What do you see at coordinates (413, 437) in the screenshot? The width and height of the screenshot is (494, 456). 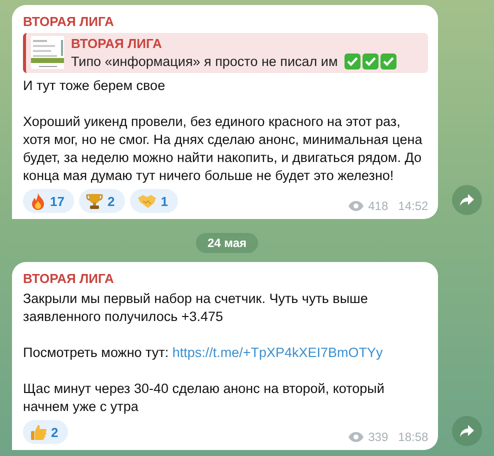 I see `message-time: 18:58` at bounding box center [413, 437].